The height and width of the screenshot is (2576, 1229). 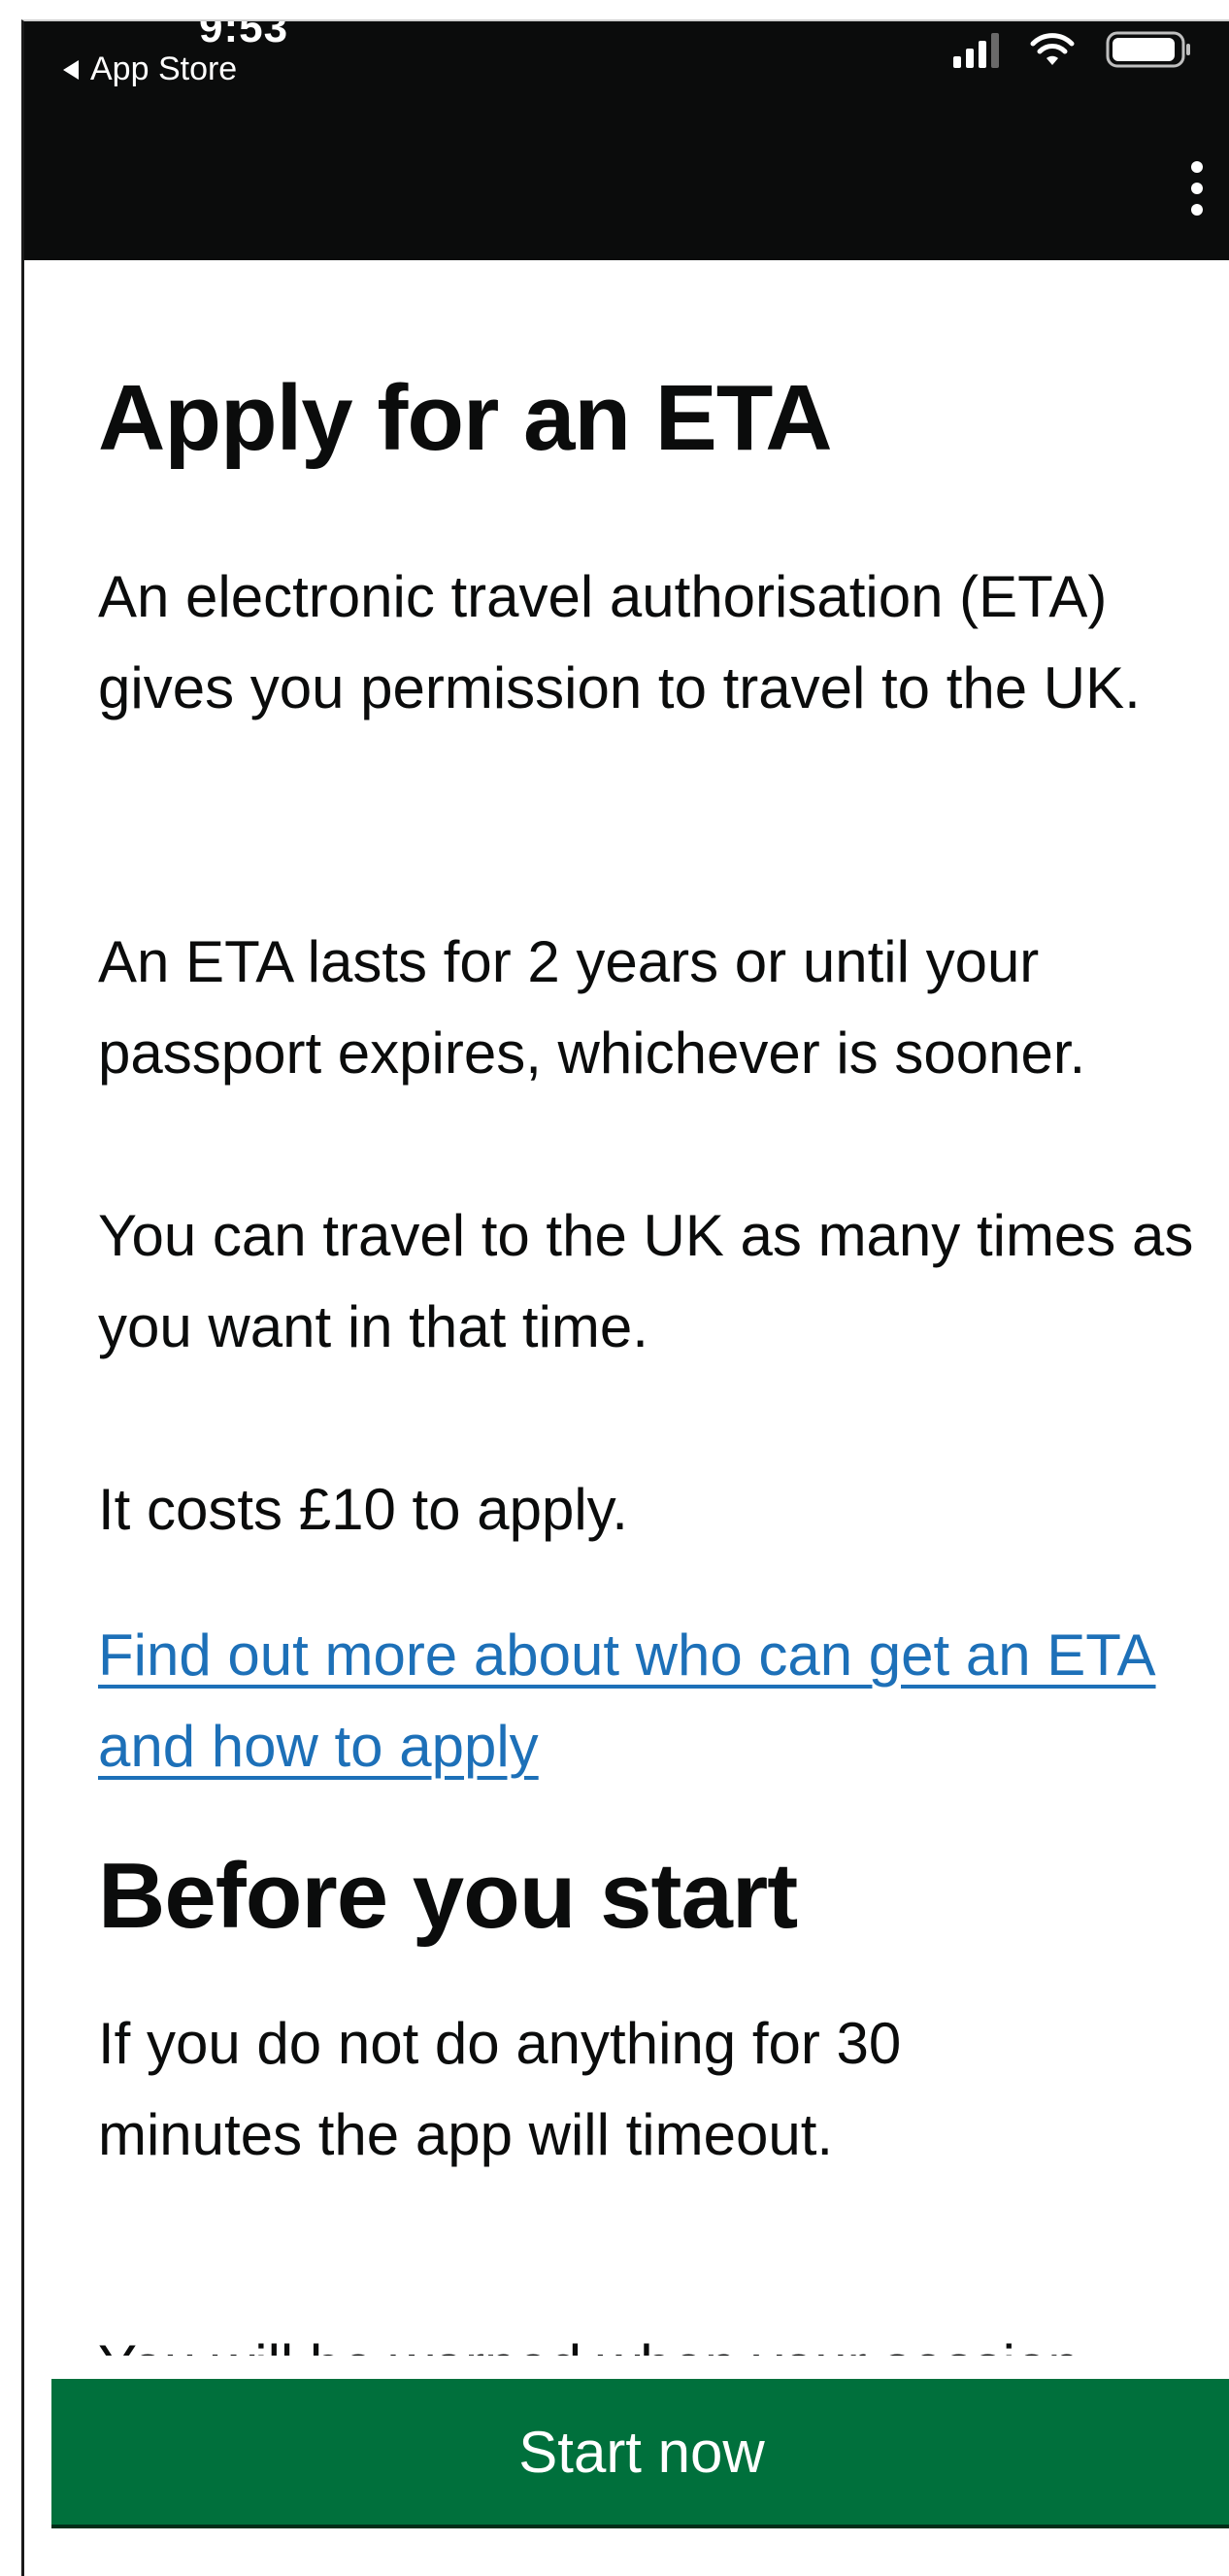 I want to click on status-time: 9:53, so click(x=244, y=35).